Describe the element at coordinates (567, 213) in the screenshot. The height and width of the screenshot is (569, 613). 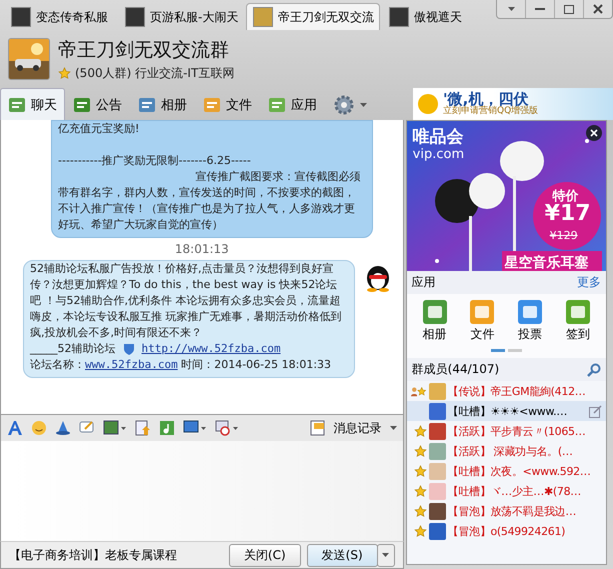
I see `ad-price: ¥17` at that location.